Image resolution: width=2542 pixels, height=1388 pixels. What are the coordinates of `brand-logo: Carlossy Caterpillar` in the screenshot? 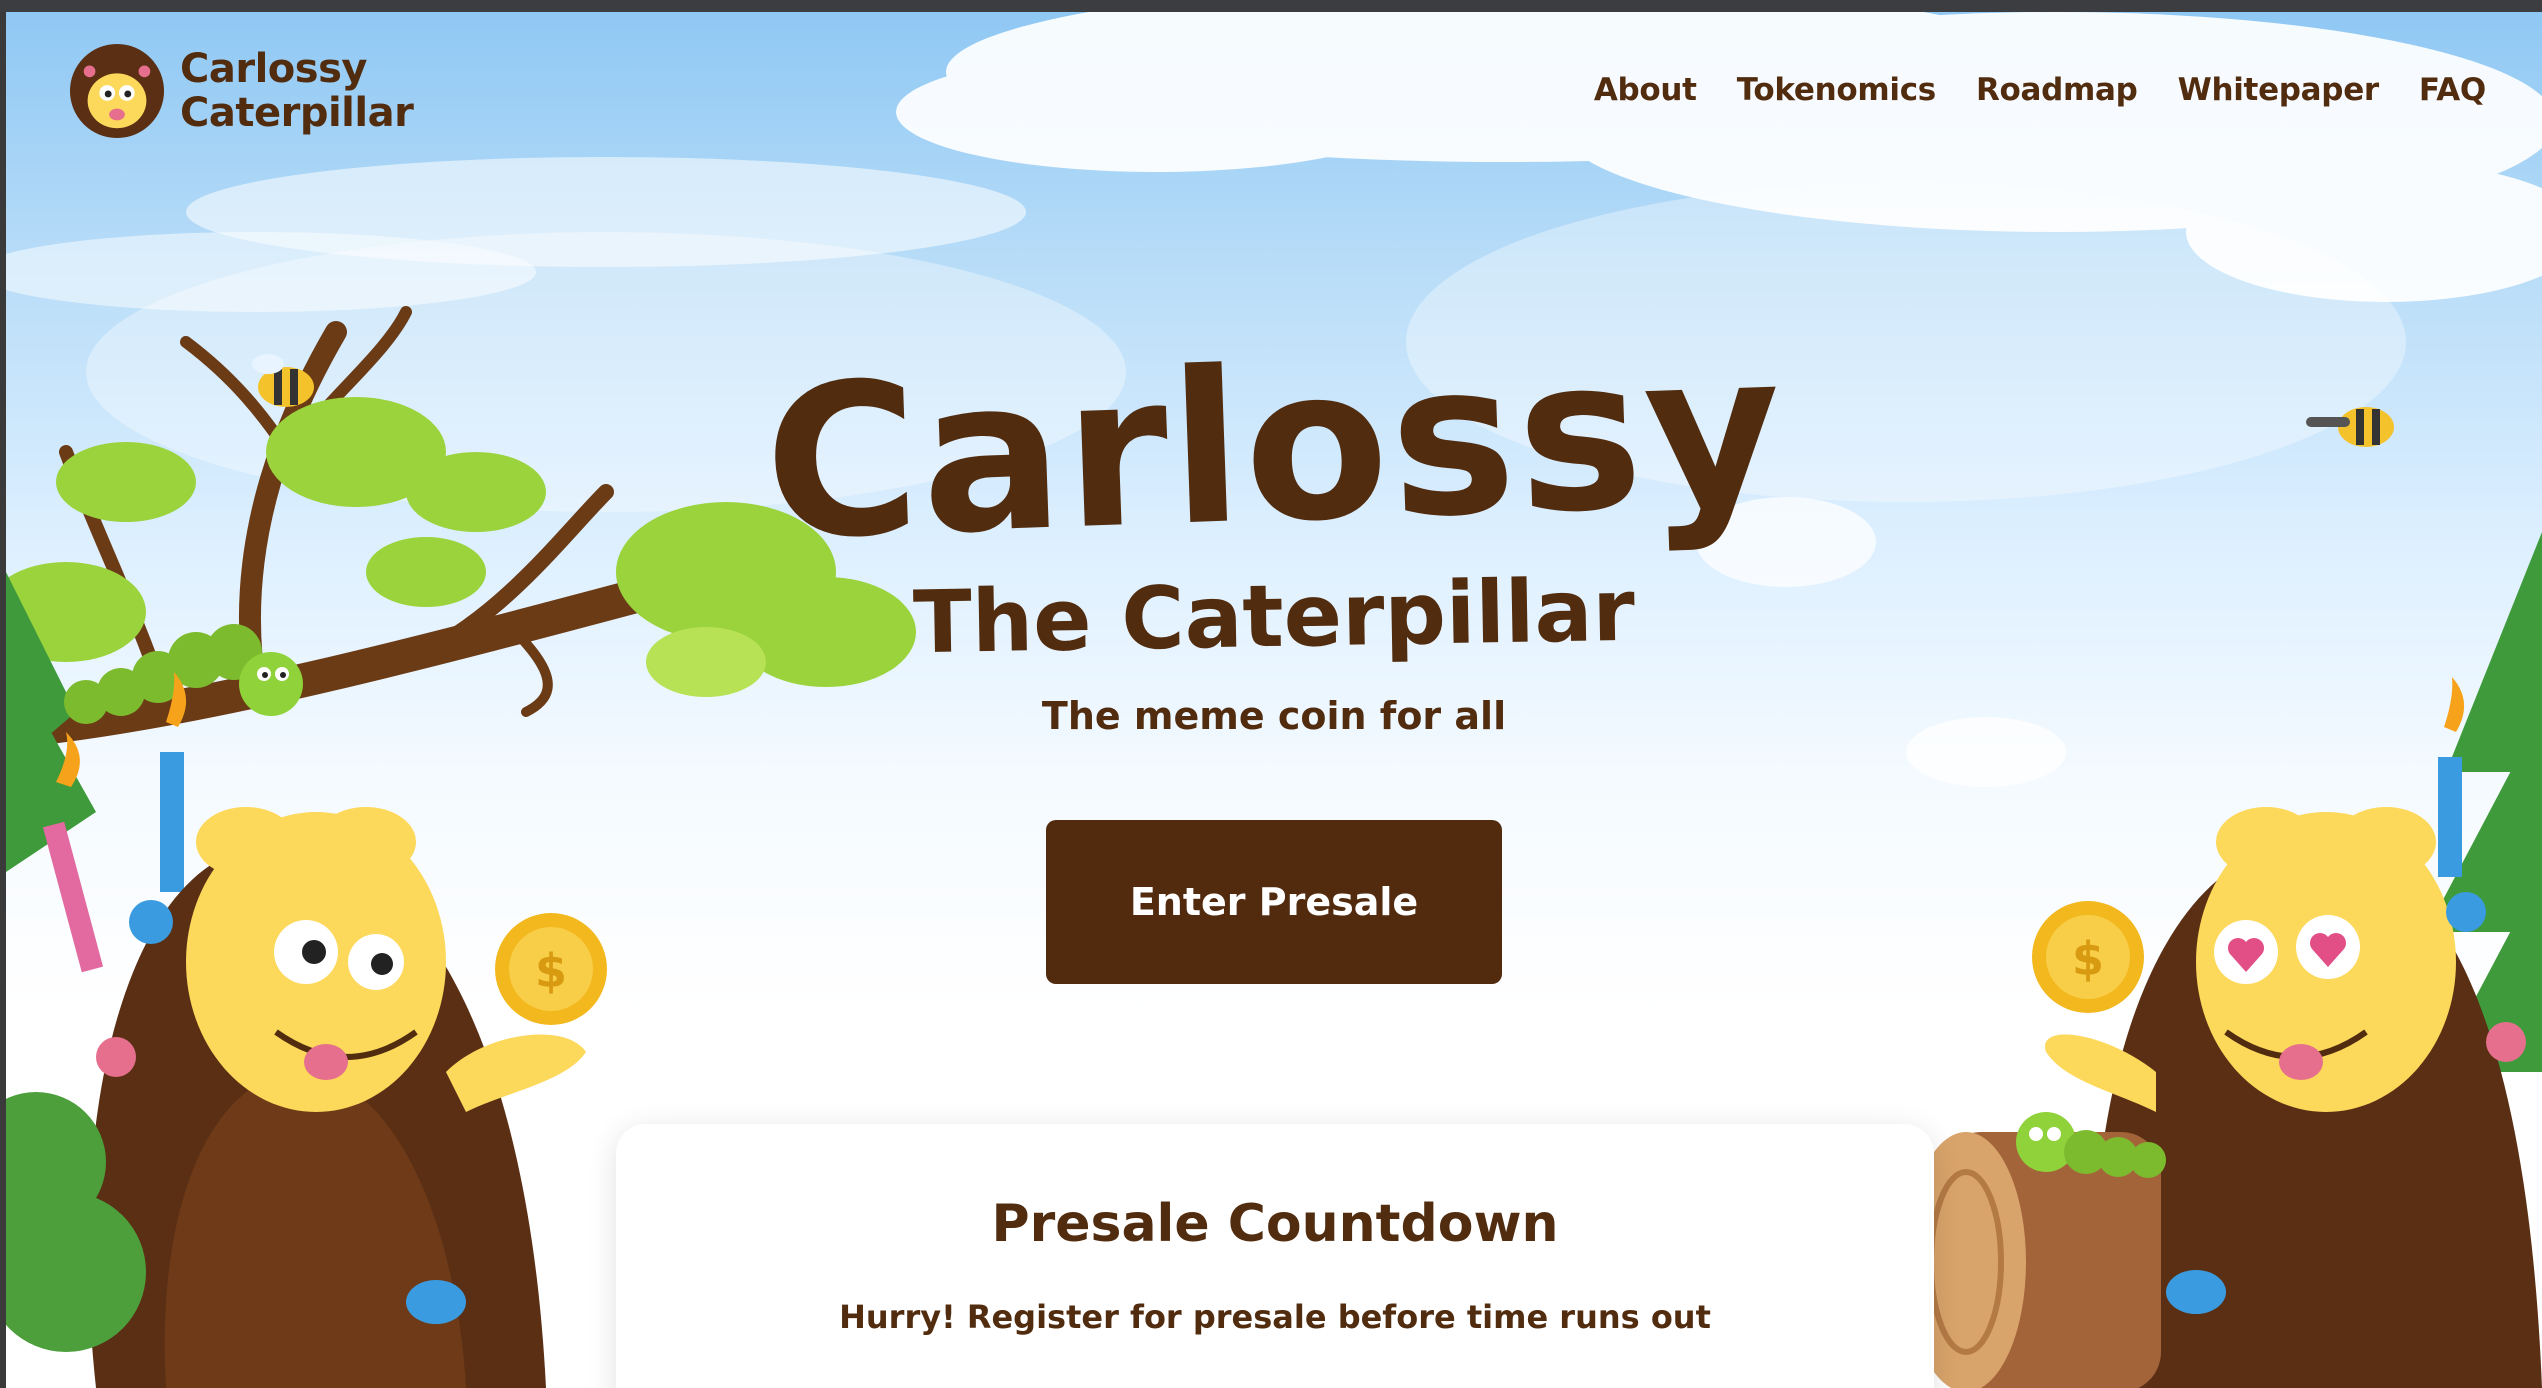 It's located at (241, 91).